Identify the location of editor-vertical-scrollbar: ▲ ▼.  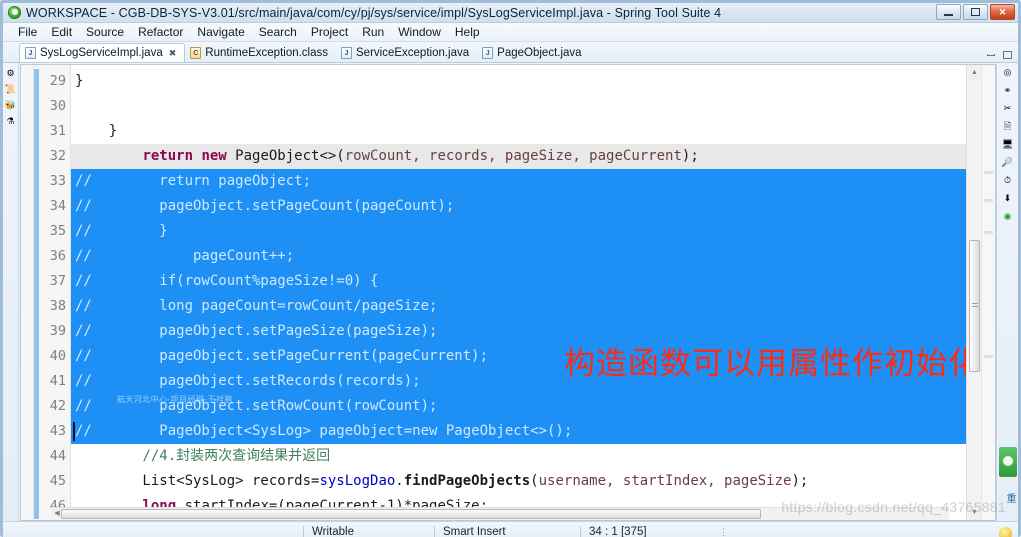
(974, 292).